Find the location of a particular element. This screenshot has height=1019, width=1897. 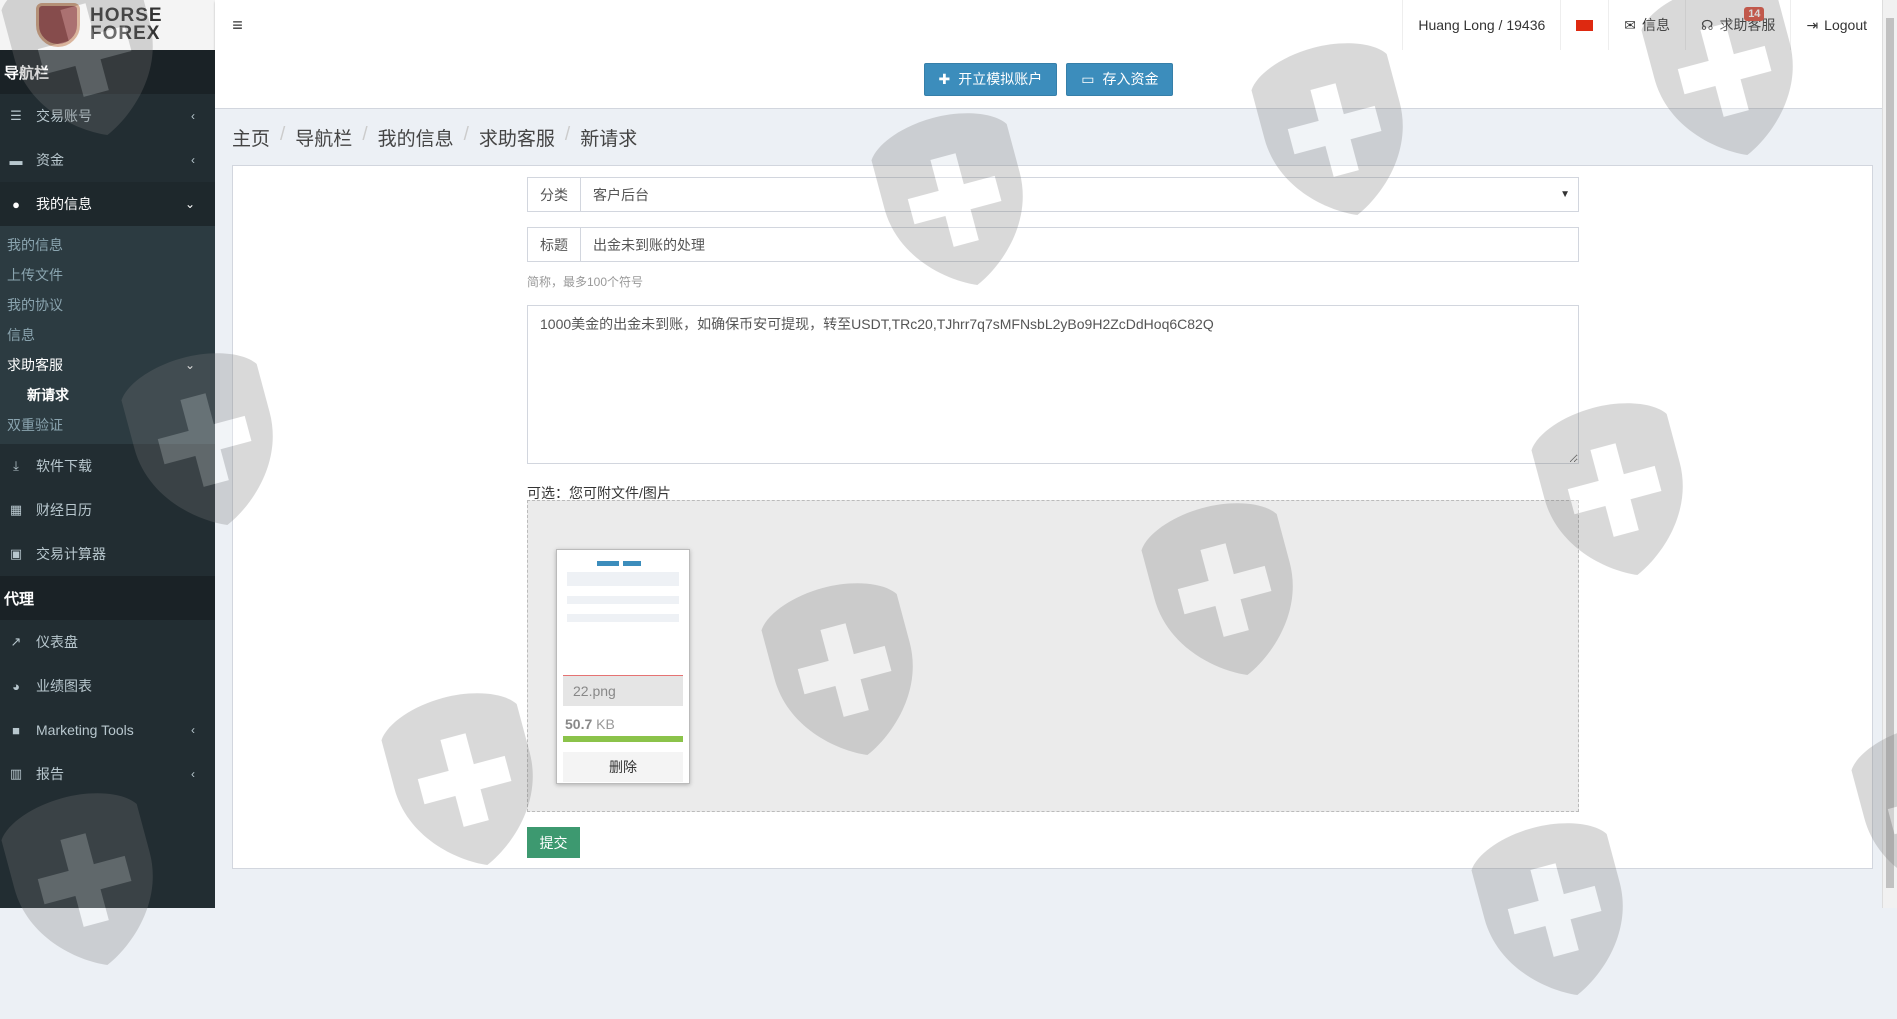

scrollbar-thumb is located at coordinates (1890, 453).